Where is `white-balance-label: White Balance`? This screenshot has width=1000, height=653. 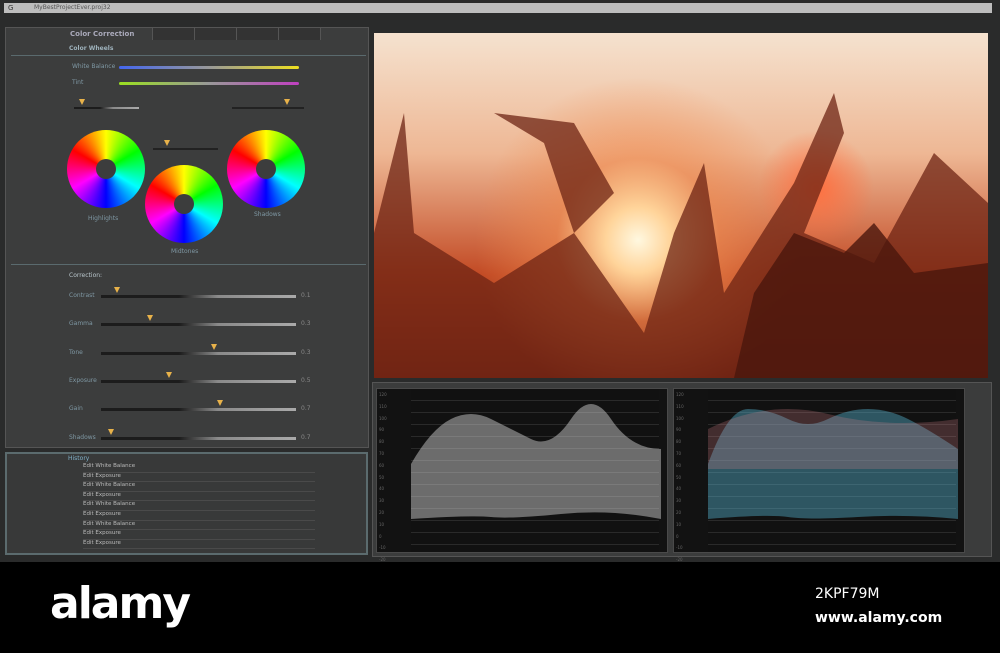 white-balance-label: White Balance is located at coordinates (94, 66).